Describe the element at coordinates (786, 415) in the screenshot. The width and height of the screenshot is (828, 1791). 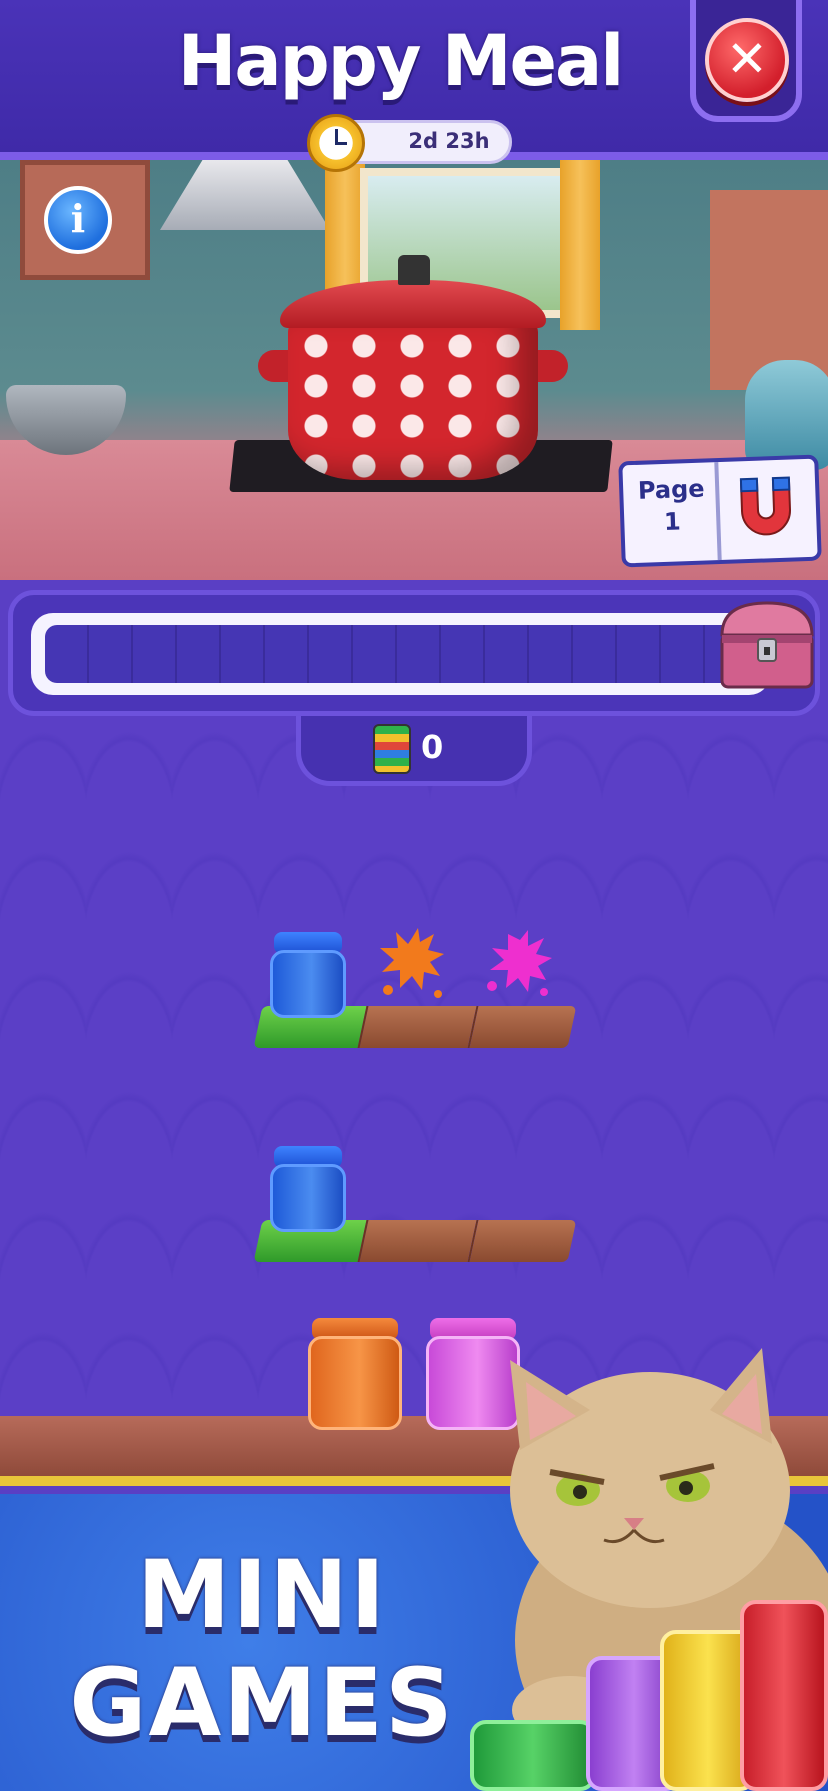
I see `kettle` at that location.